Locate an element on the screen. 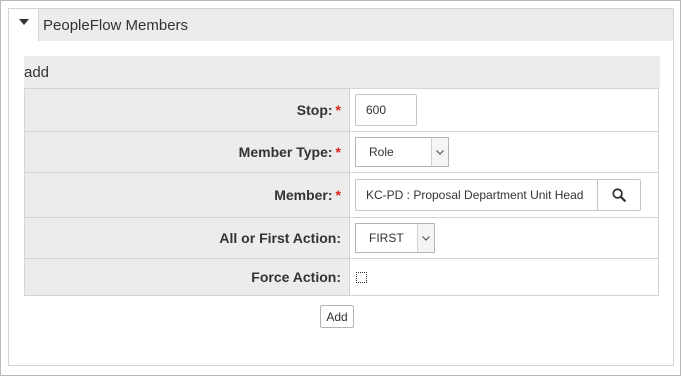  member-control-cell: KC-PD : Proposal Department Unit Head is located at coordinates (504, 195).